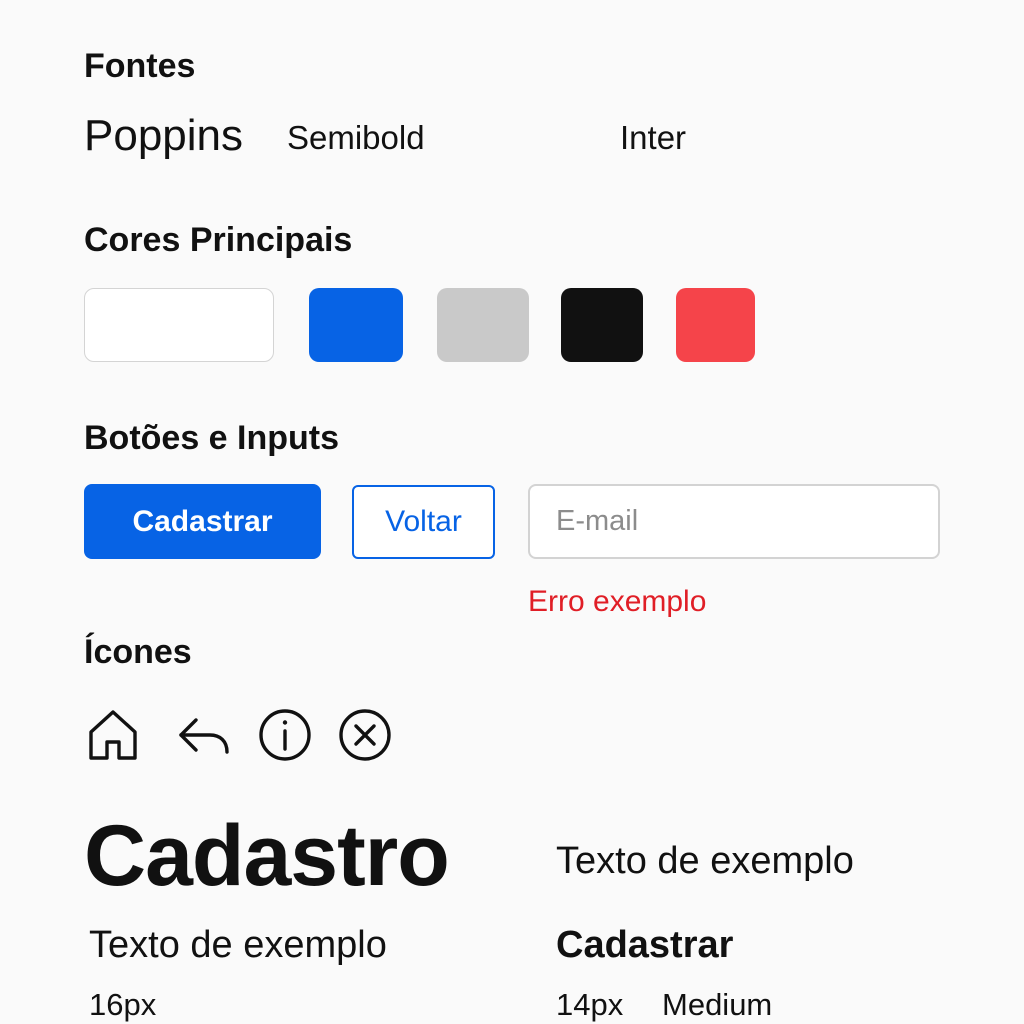  Describe the element at coordinates (285, 735) in the screenshot. I see `info-icon` at that location.